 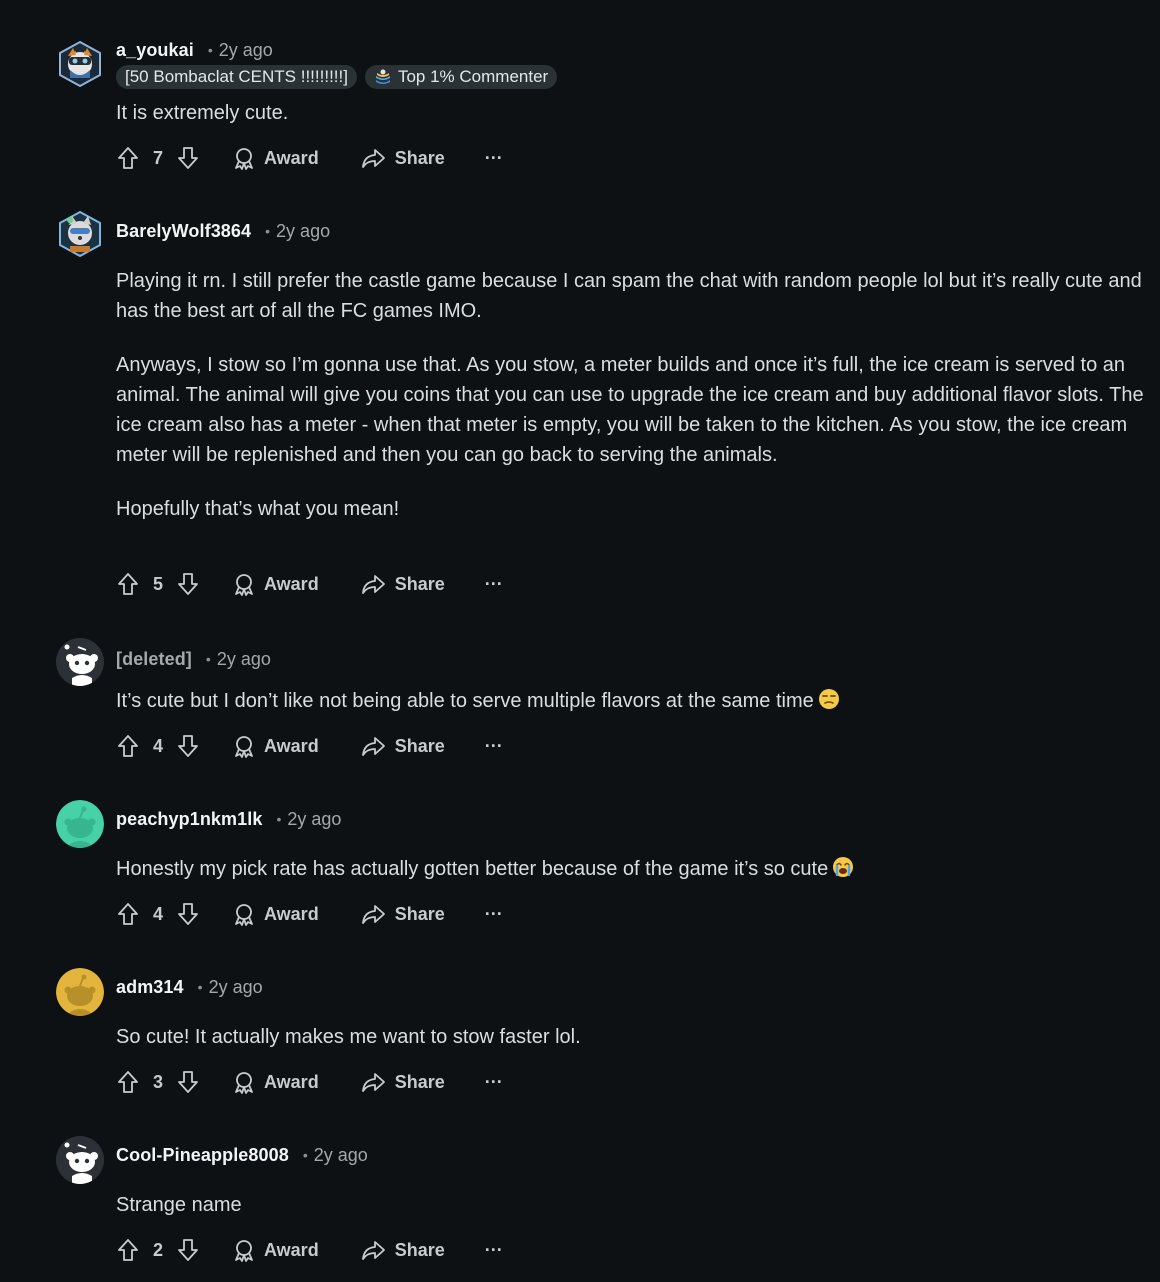 I want to click on snoo-teal-avatar-icon, so click(x=80, y=824).